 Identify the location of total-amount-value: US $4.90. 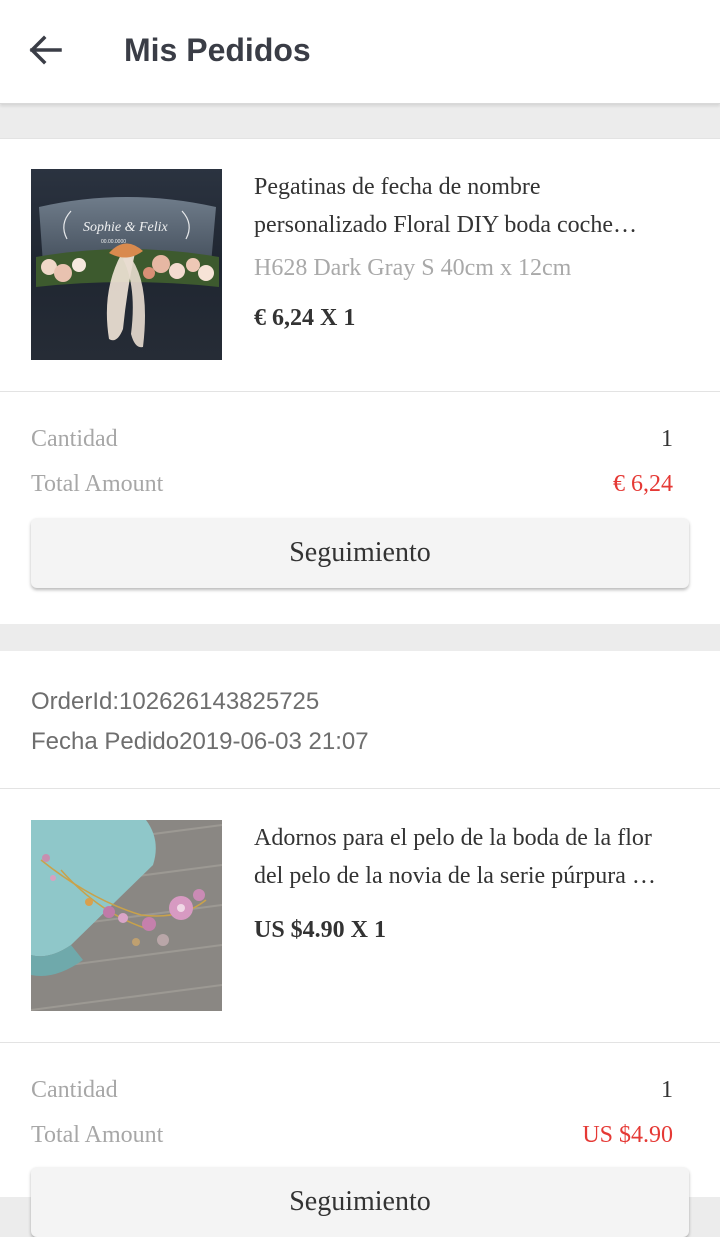
(627, 1135).